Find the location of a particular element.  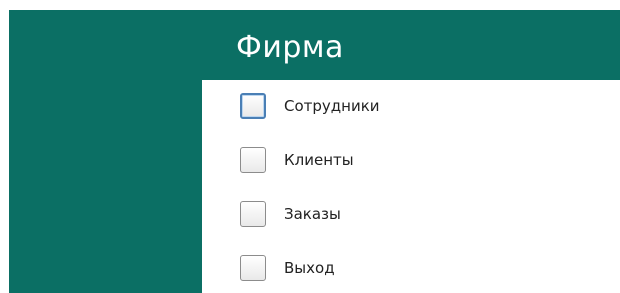

orders-button is located at coordinates (253, 214).